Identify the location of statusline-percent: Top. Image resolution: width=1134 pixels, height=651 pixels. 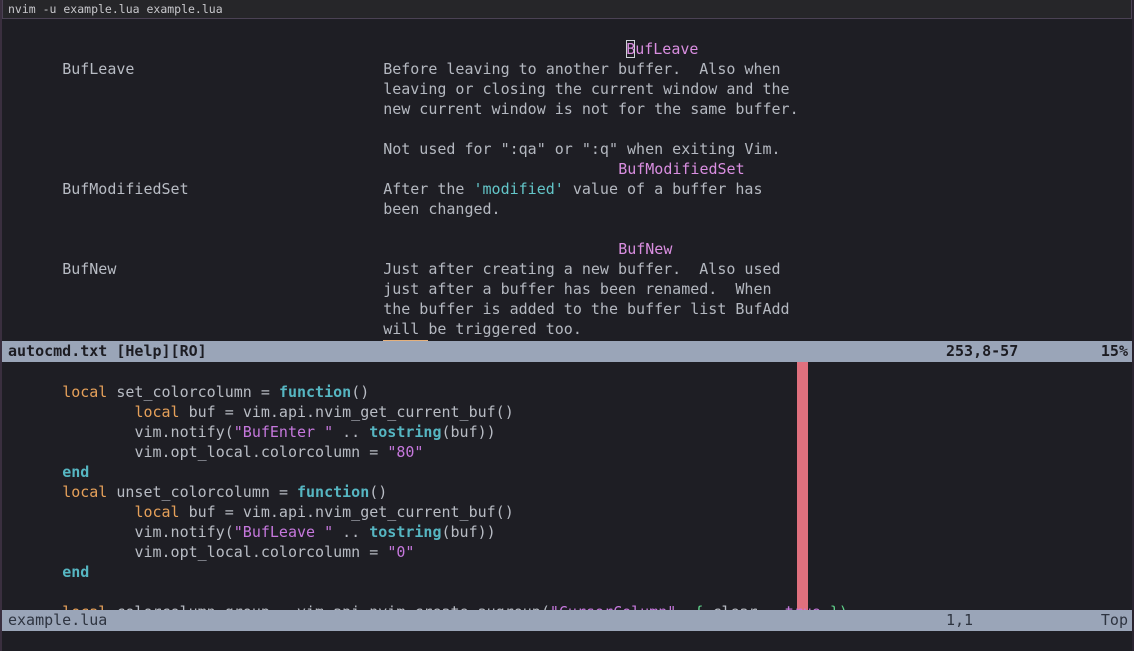
(1114, 620).